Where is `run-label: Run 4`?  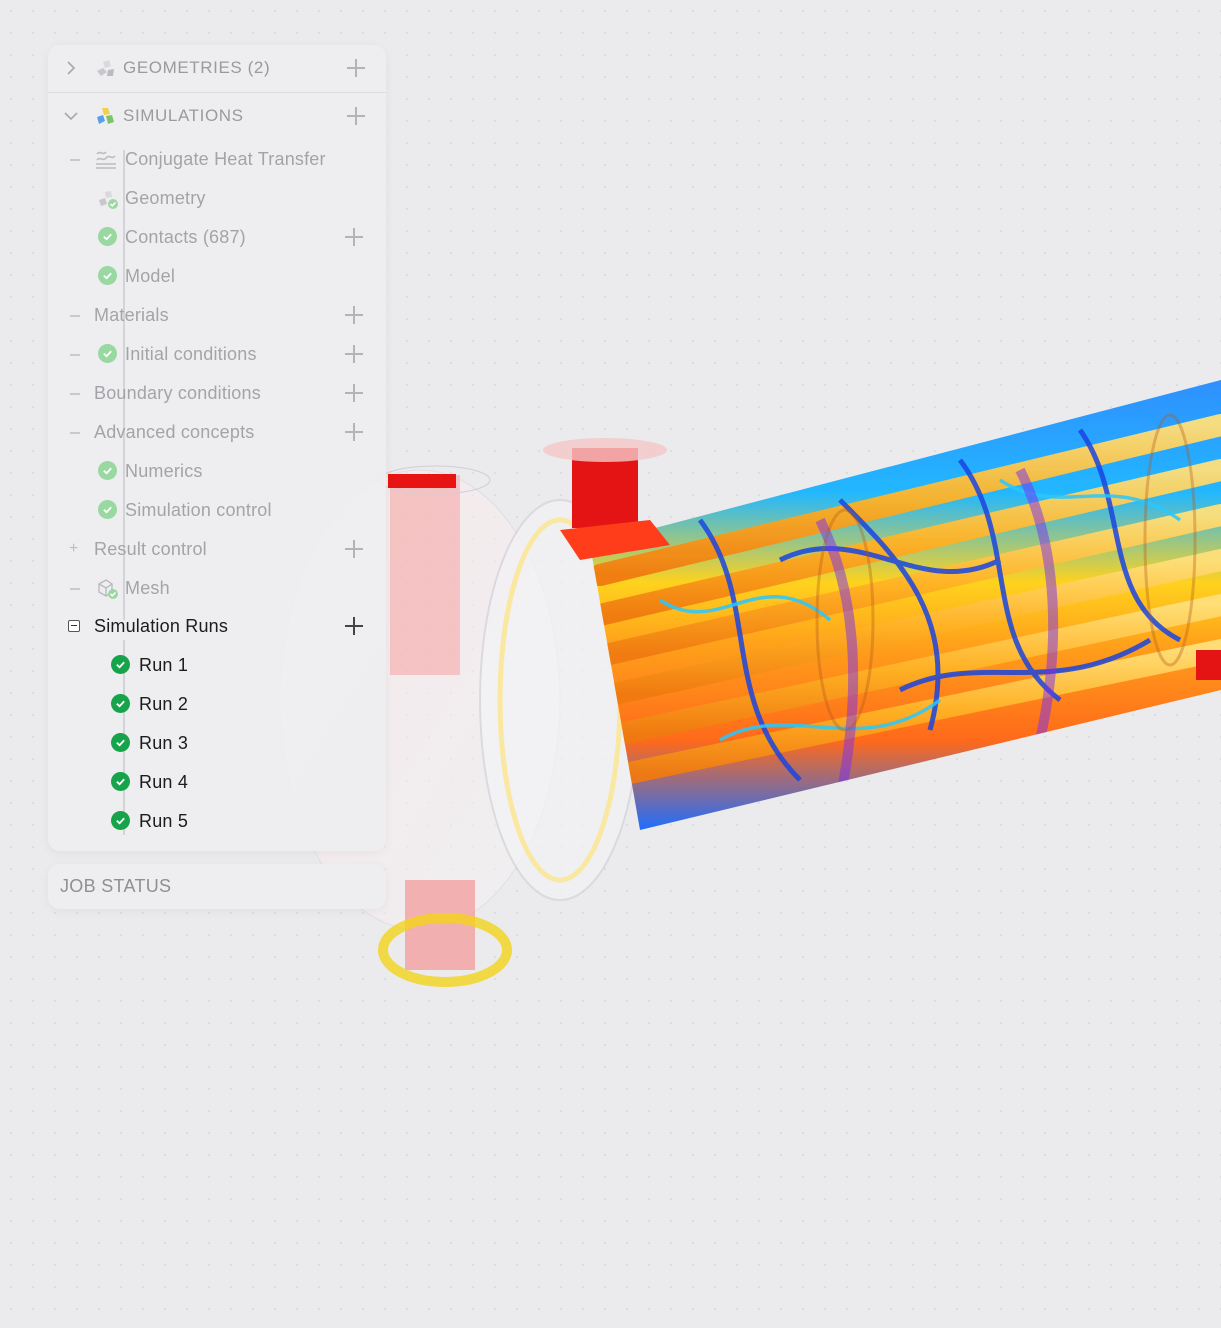 run-label: Run 4 is located at coordinates (164, 781).